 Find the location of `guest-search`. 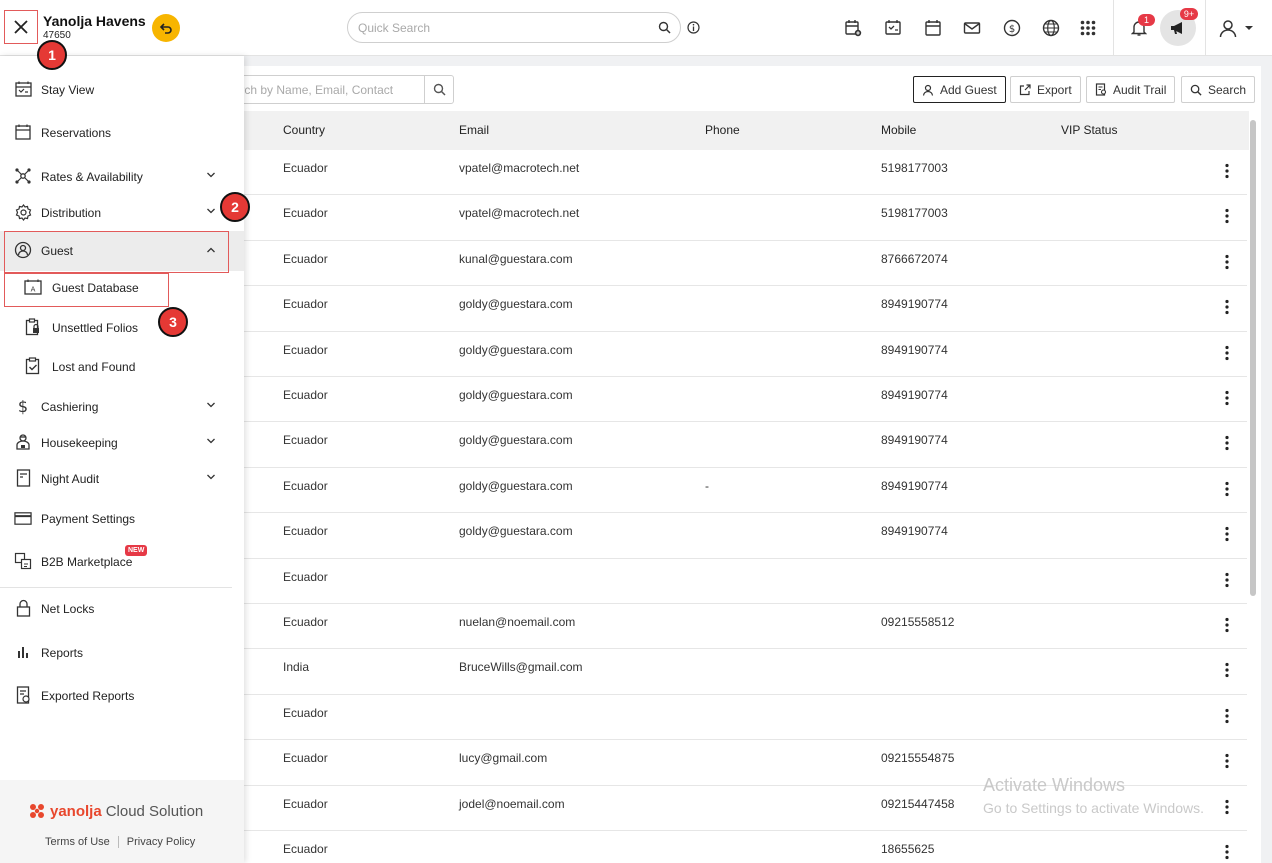

guest-search is located at coordinates (332, 89).